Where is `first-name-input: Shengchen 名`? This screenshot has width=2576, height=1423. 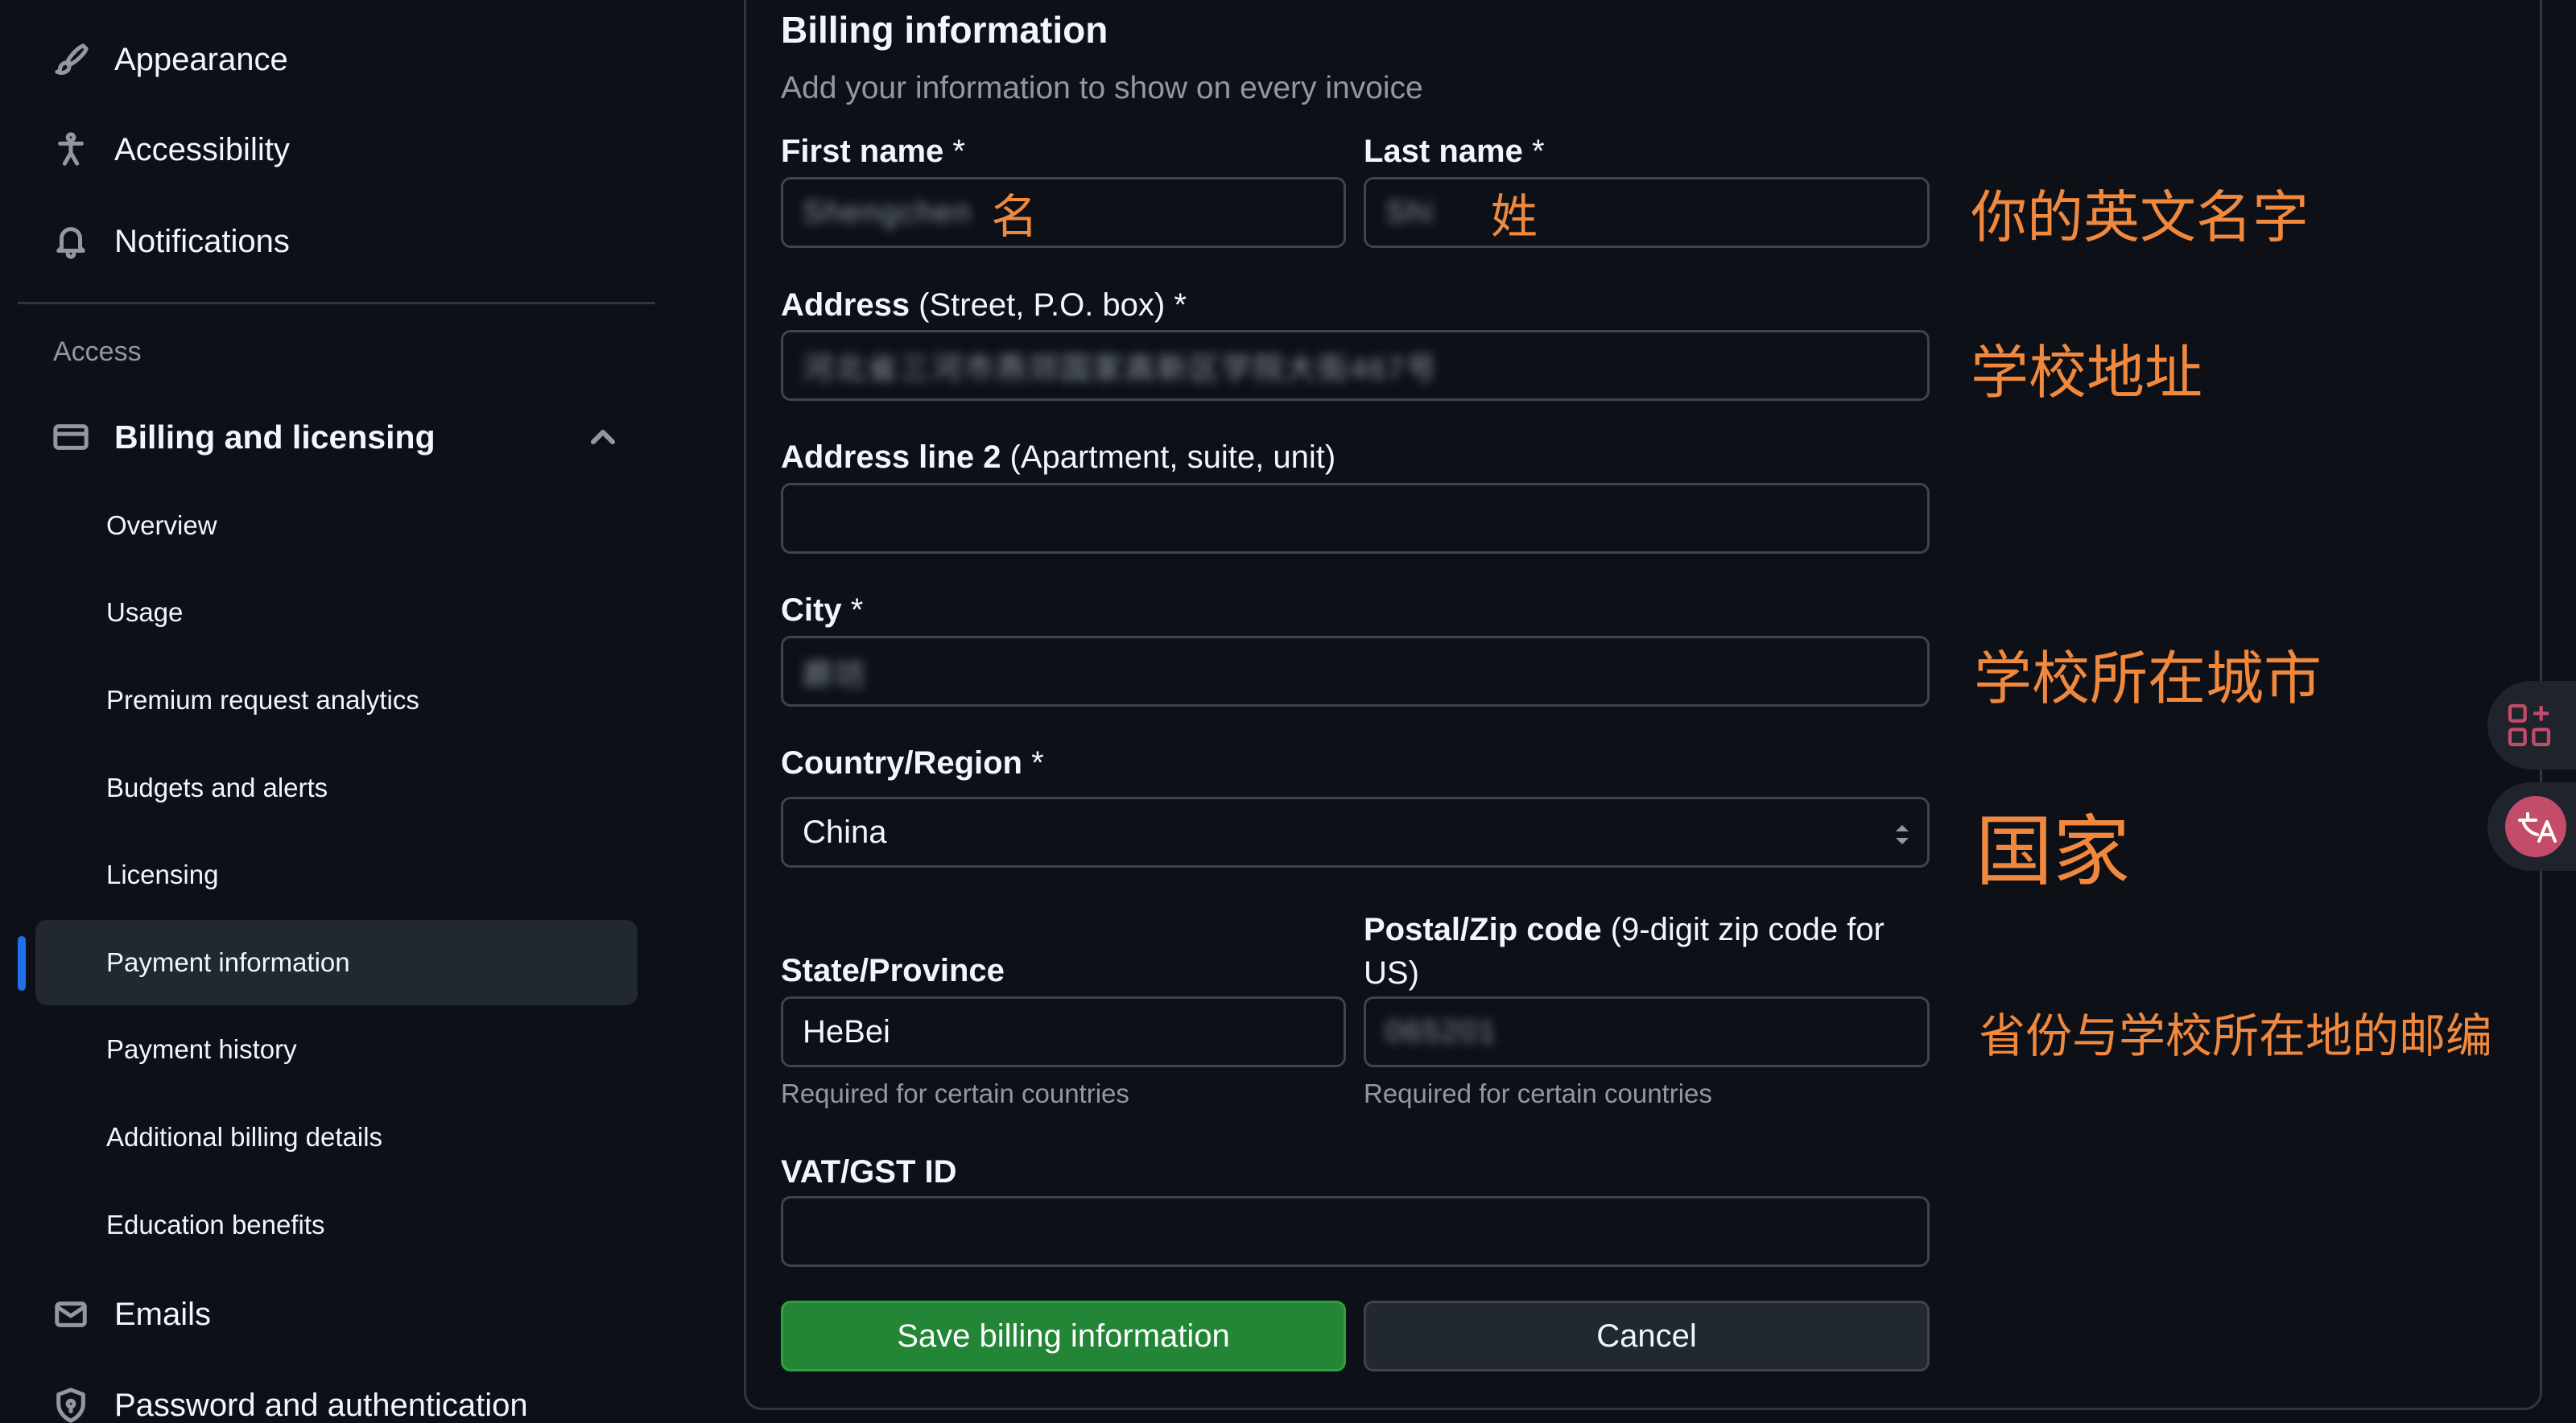
first-name-input: Shengchen 名 is located at coordinates (1063, 212).